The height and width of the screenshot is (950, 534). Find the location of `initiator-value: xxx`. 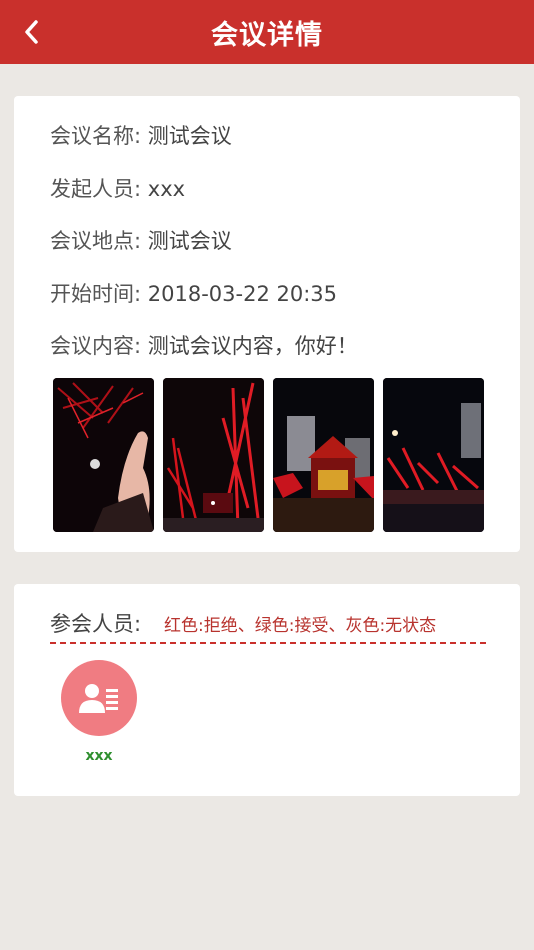

initiator-value: xxx is located at coordinates (166, 189).